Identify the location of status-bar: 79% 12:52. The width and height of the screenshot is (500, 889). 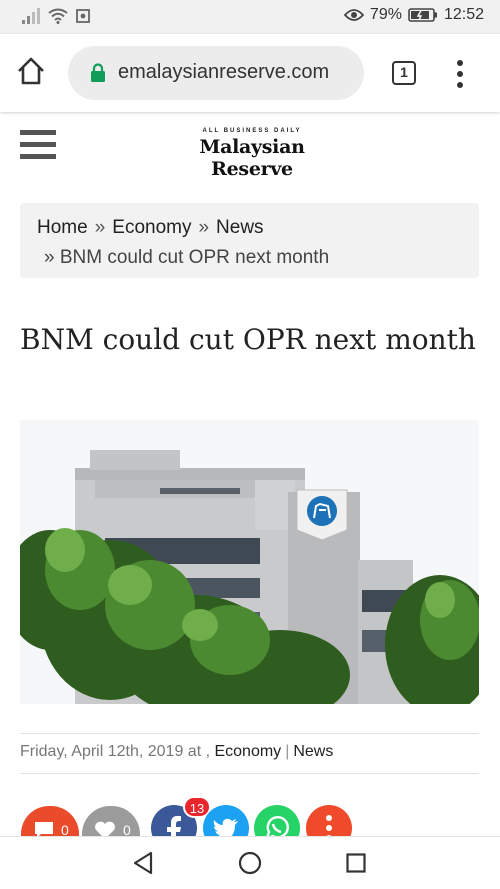
(250, 17).